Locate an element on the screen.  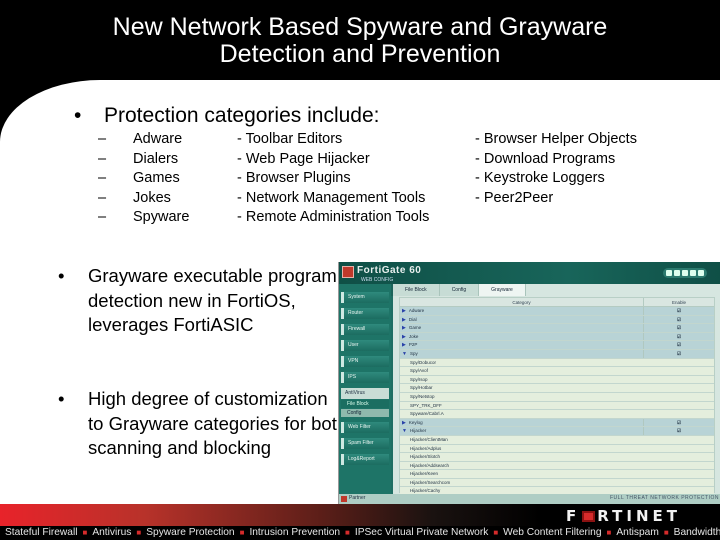
category-item: – Jokes is located at coordinates (143, 199).